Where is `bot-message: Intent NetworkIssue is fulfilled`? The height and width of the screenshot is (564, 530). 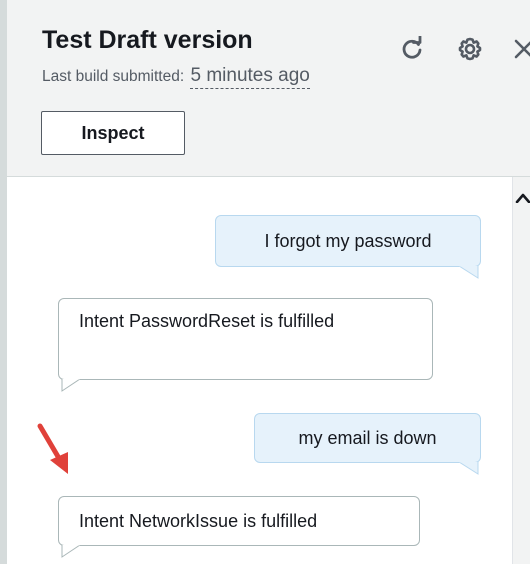
bot-message: Intent NetworkIssue is fulfilled is located at coordinates (239, 521).